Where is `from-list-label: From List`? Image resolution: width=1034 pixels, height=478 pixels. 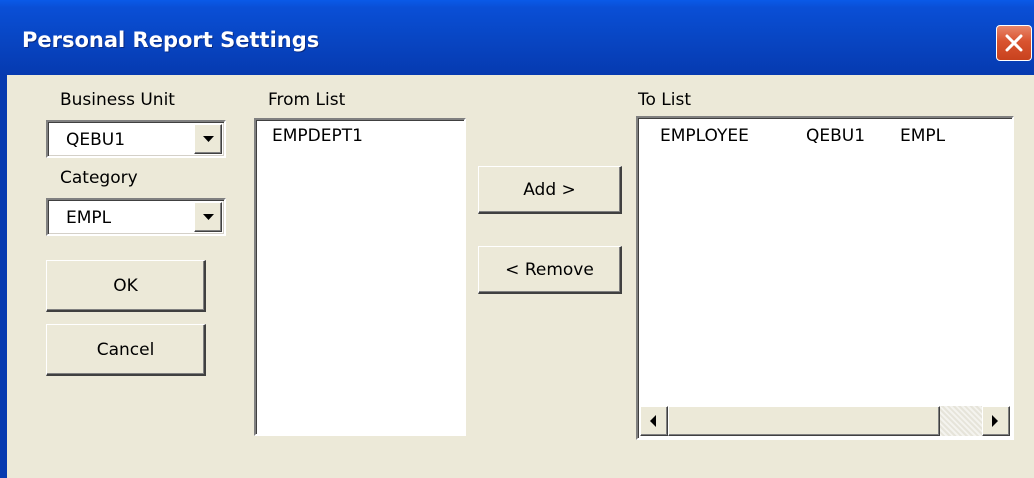 from-list-label: From List is located at coordinates (307, 100).